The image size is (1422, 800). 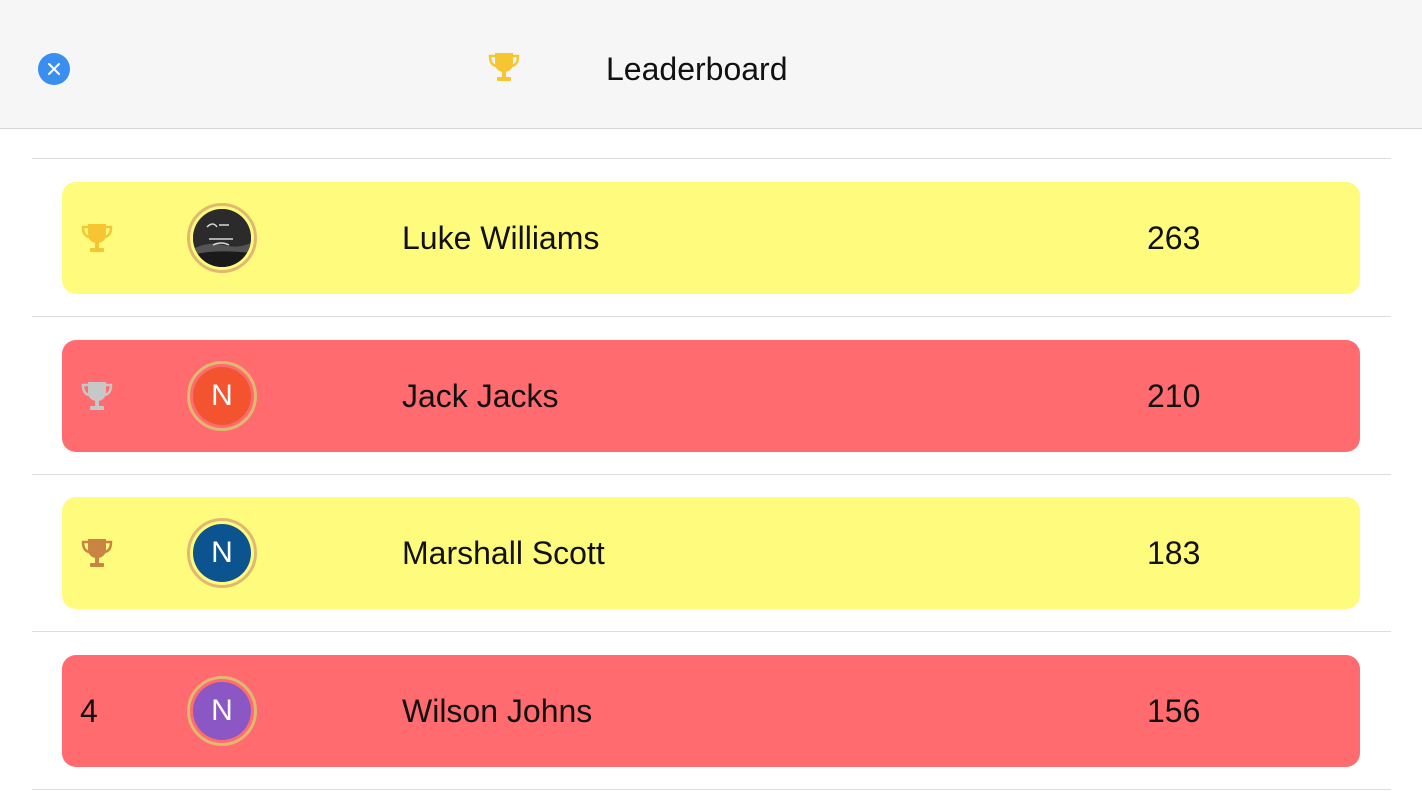 I want to click on avatar-photo, so click(x=222, y=238).